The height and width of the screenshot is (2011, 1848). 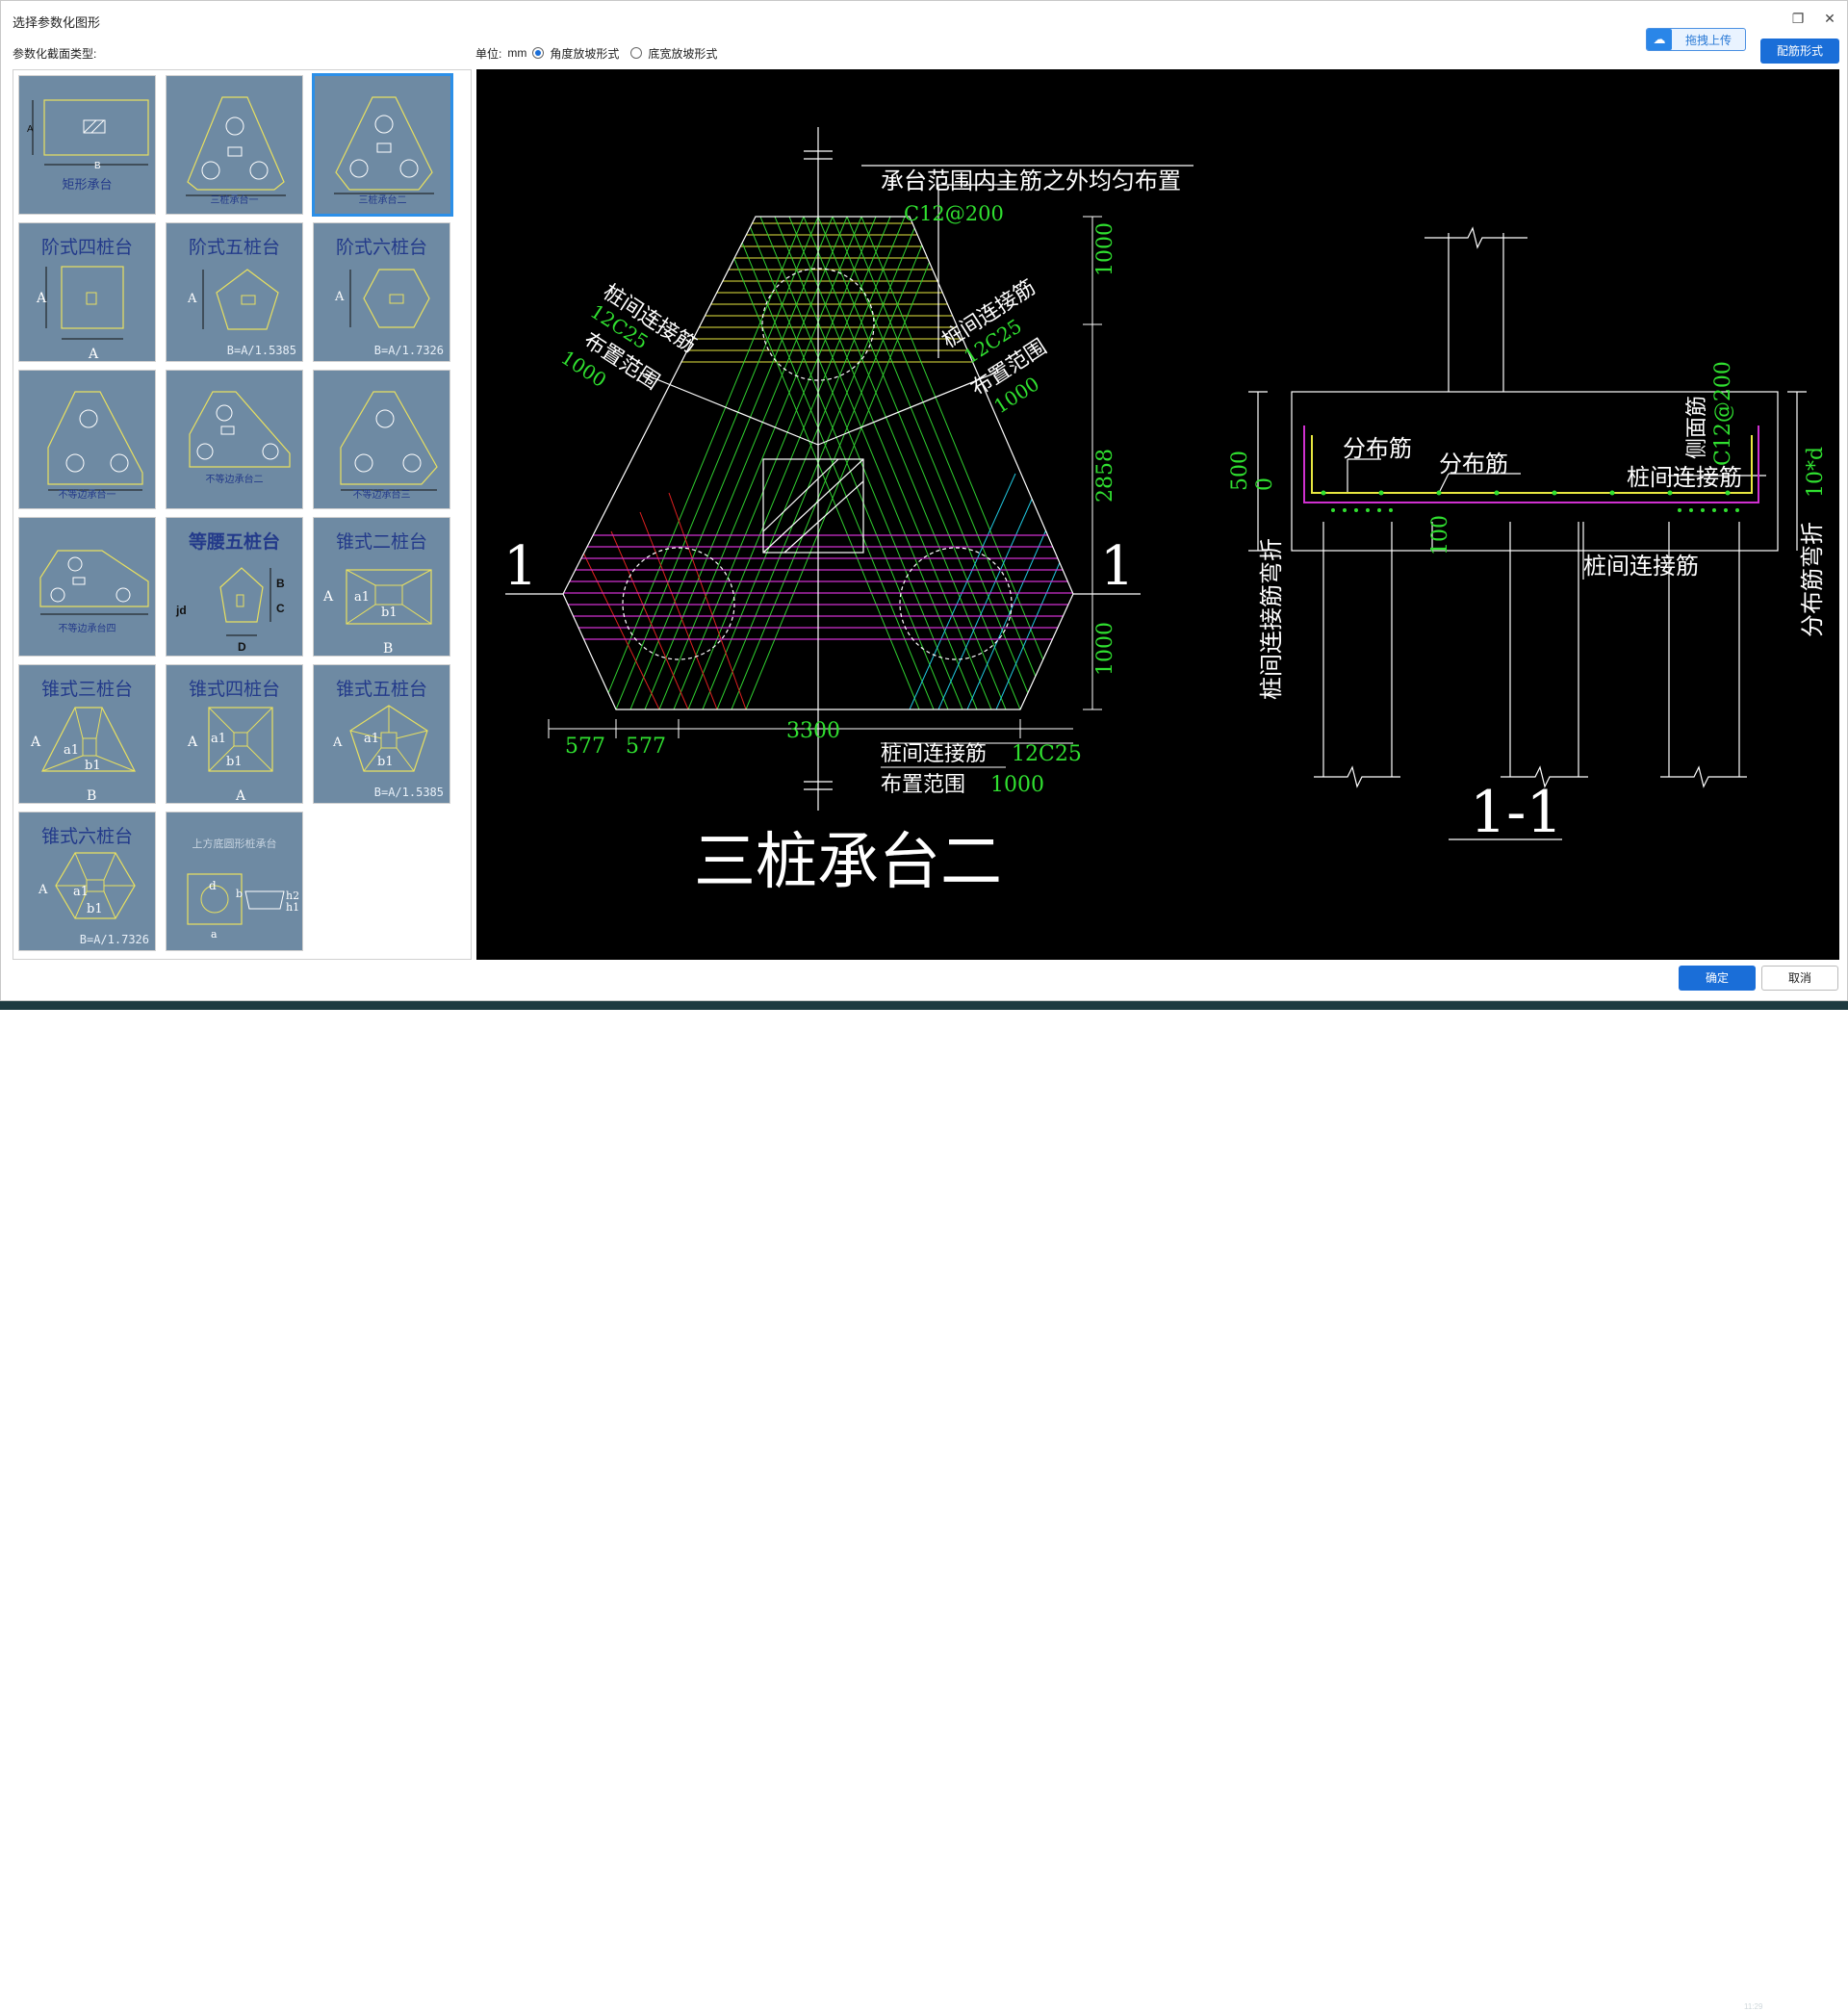 What do you see at coordinates (213, 885) in the screenshot?
I see `svg-text: d` at bounding box center [213, 885].